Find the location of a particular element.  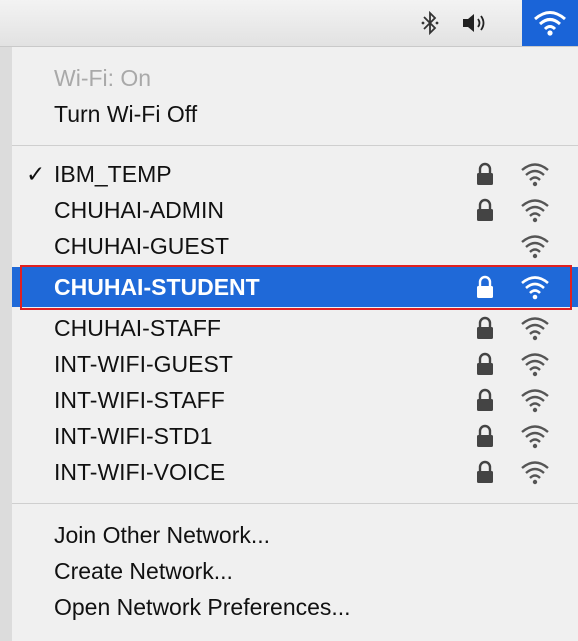

network-item-int-wifi-staff: INT-WIFI-STAFF is located at coordinates (295, 400).